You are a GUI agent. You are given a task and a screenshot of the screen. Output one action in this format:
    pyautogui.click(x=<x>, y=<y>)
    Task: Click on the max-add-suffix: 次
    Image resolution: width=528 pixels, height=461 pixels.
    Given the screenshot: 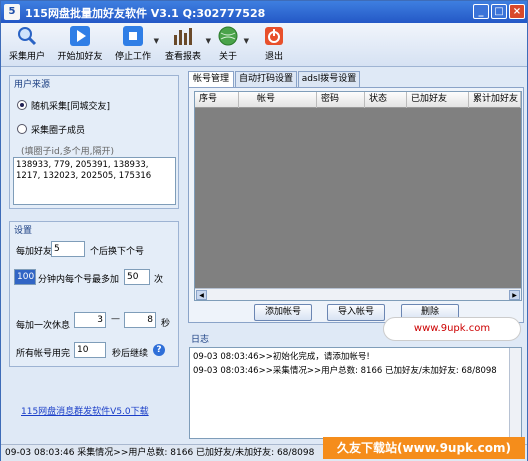 What is the action you would take?
    pyautogui.click(x=159, y=280)
    